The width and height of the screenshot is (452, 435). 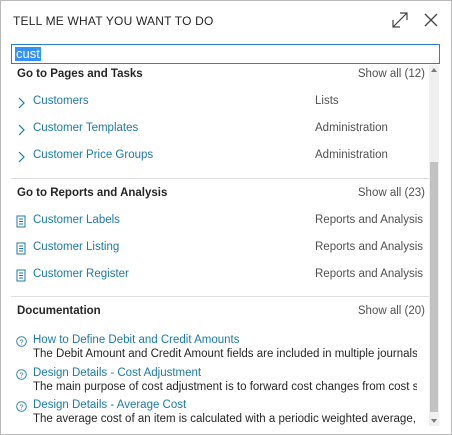 I want to click on expand-icon, so click(x=400, y=20).